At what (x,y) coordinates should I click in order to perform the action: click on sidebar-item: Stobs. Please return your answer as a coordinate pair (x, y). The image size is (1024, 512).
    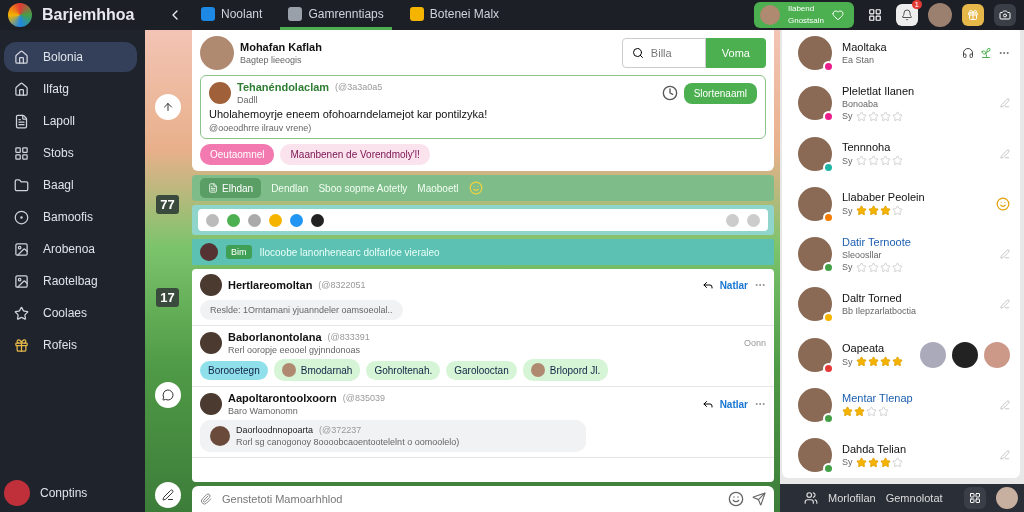
    Looking at the image, I should click on (70, 153).